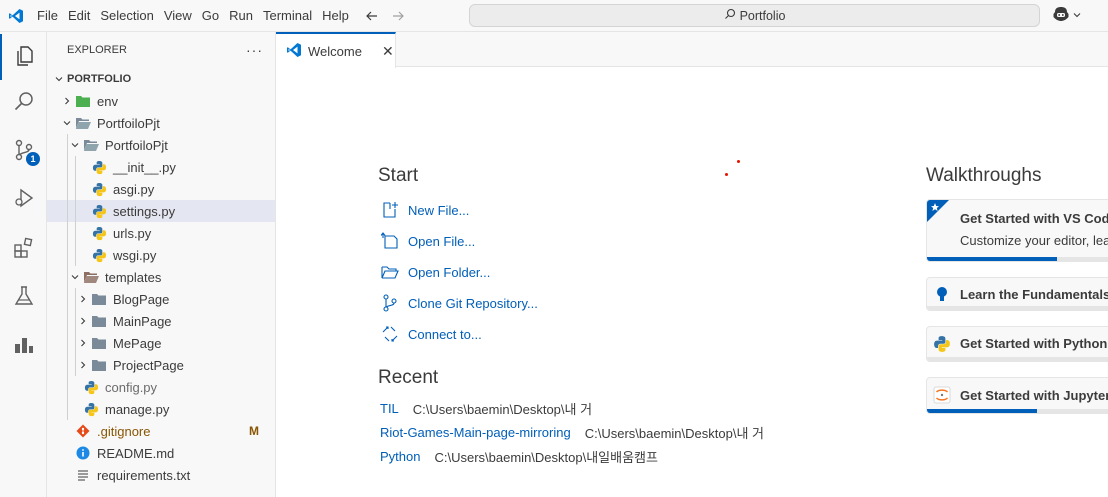 This screenshot has width=1108, height=497. Describe the element at coordinates (372, 16) in the screenshot. I see `back-arrow-icon` at that location.